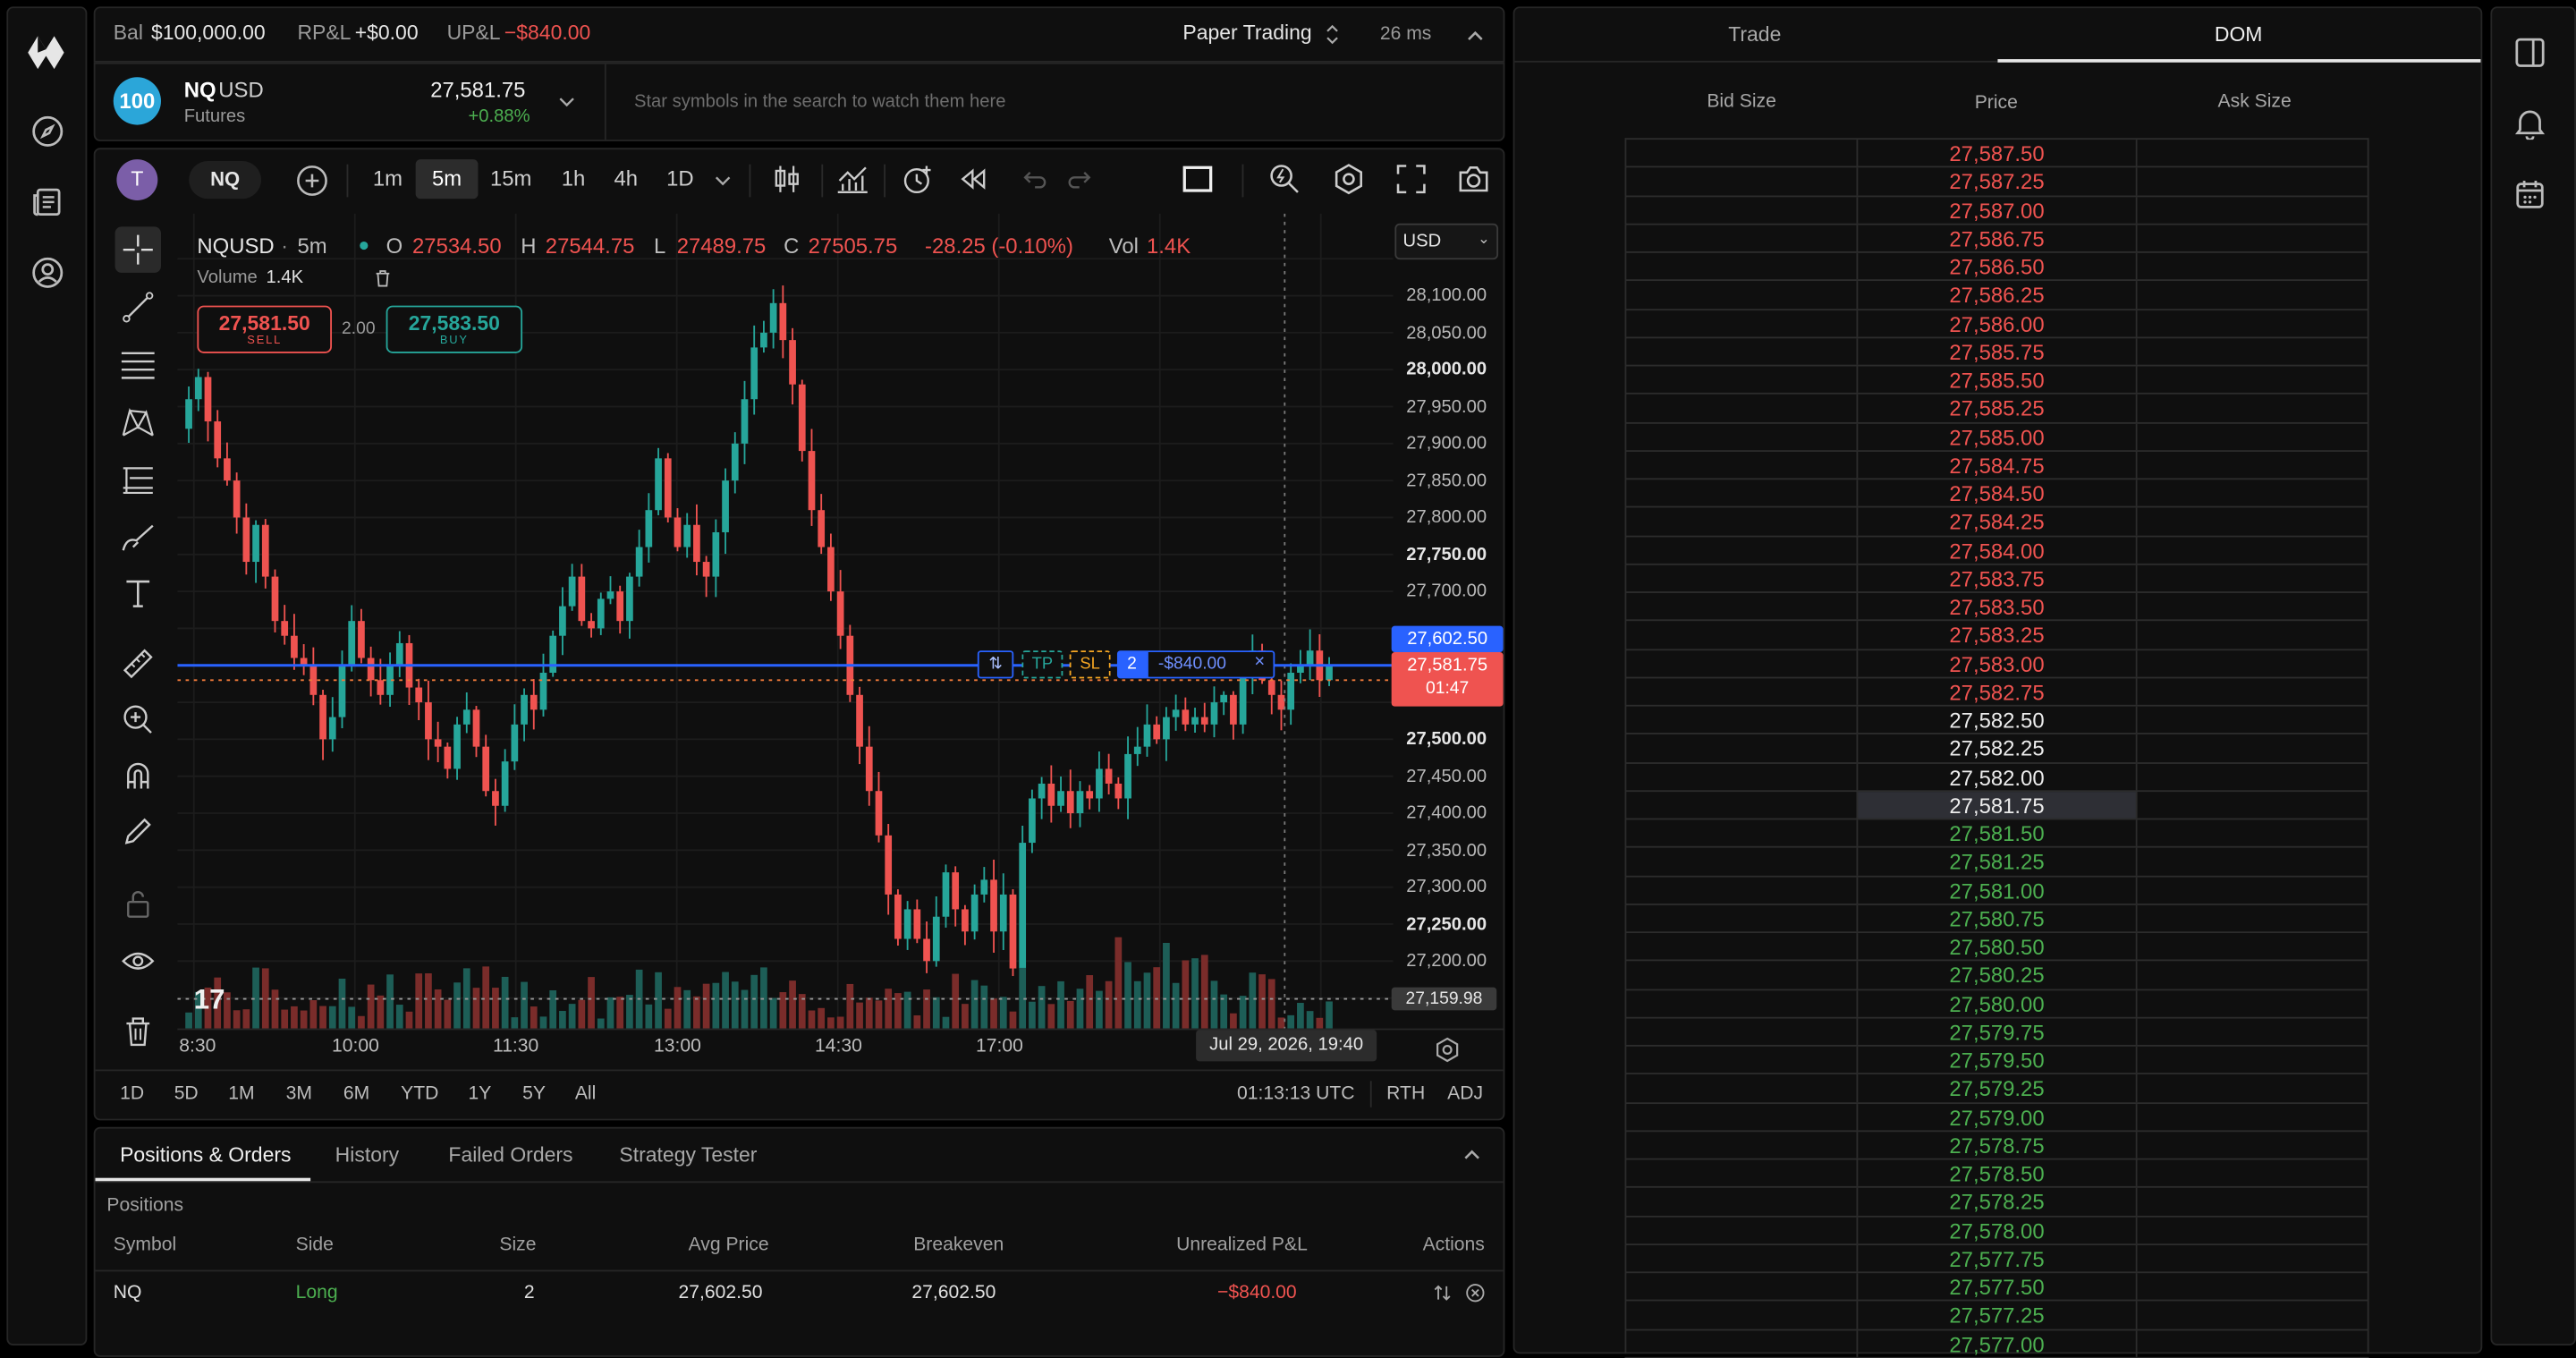 The height and width of the screenshot is (1358, 2576). What do you see at coordinates (688, 1154) in the screenshot?
I see `tab-strategy-tester: Strategy Tester` at bounding box center [688, 1154].